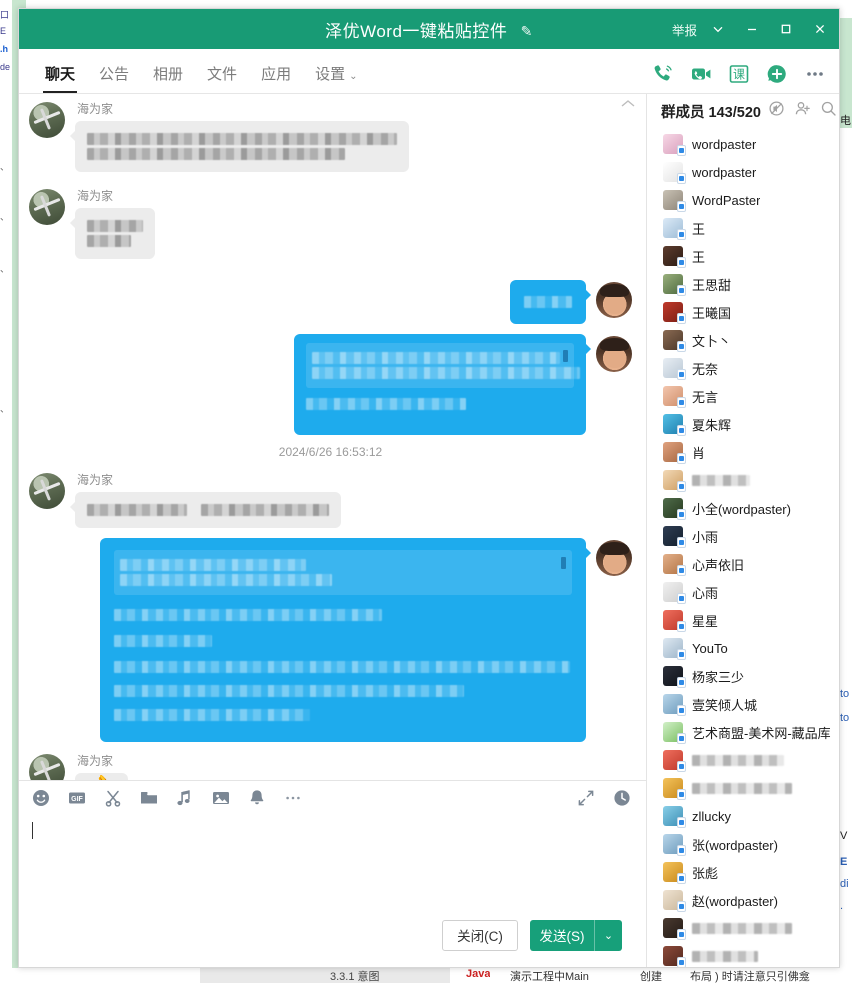  I want to click on message-body: 海为家, so click(205, 499).